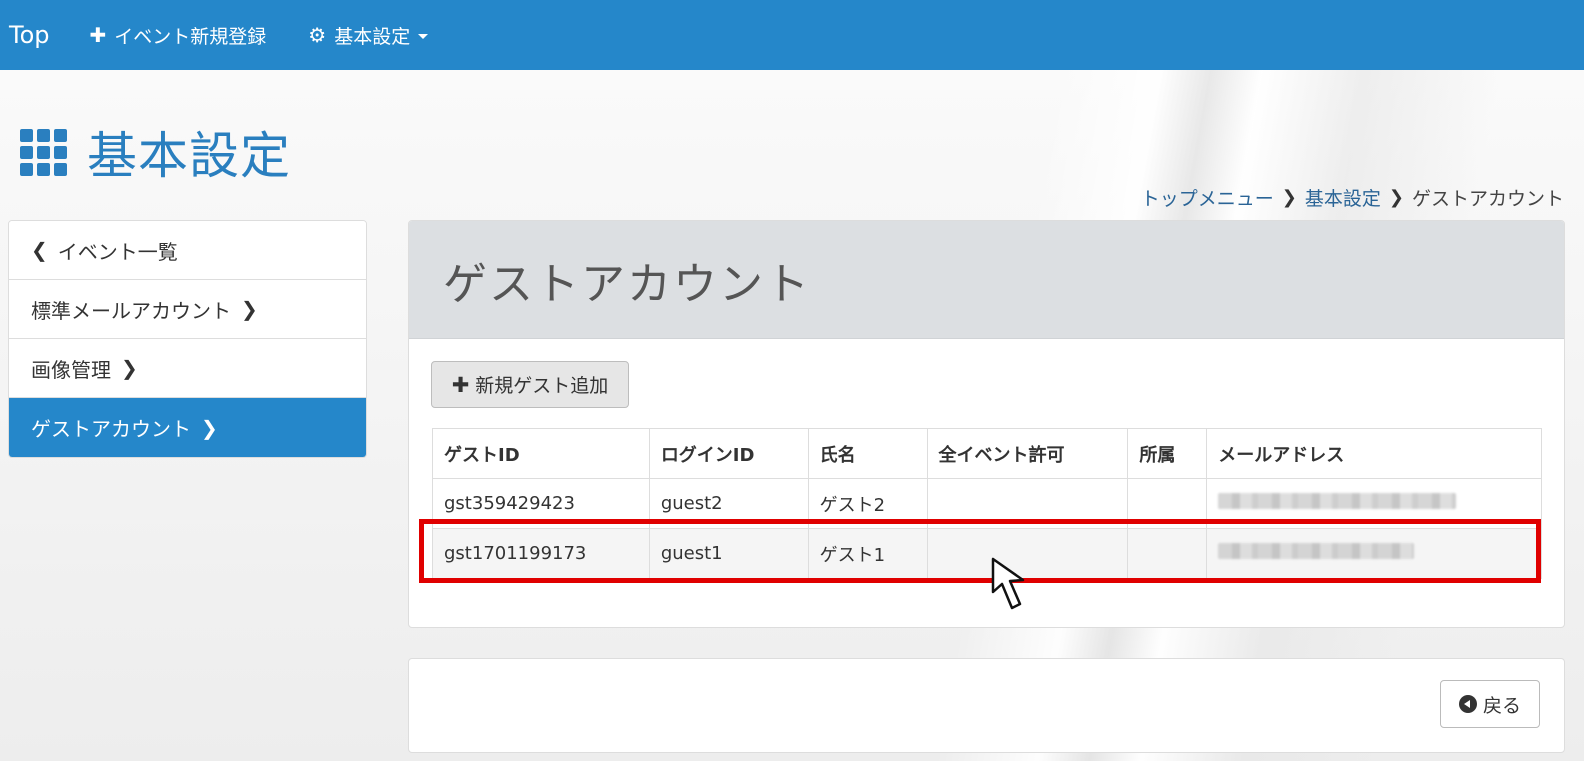  Describe the element at coordinates (867, 453) in the screenshot. I see `header-name: 氏名` at that location.